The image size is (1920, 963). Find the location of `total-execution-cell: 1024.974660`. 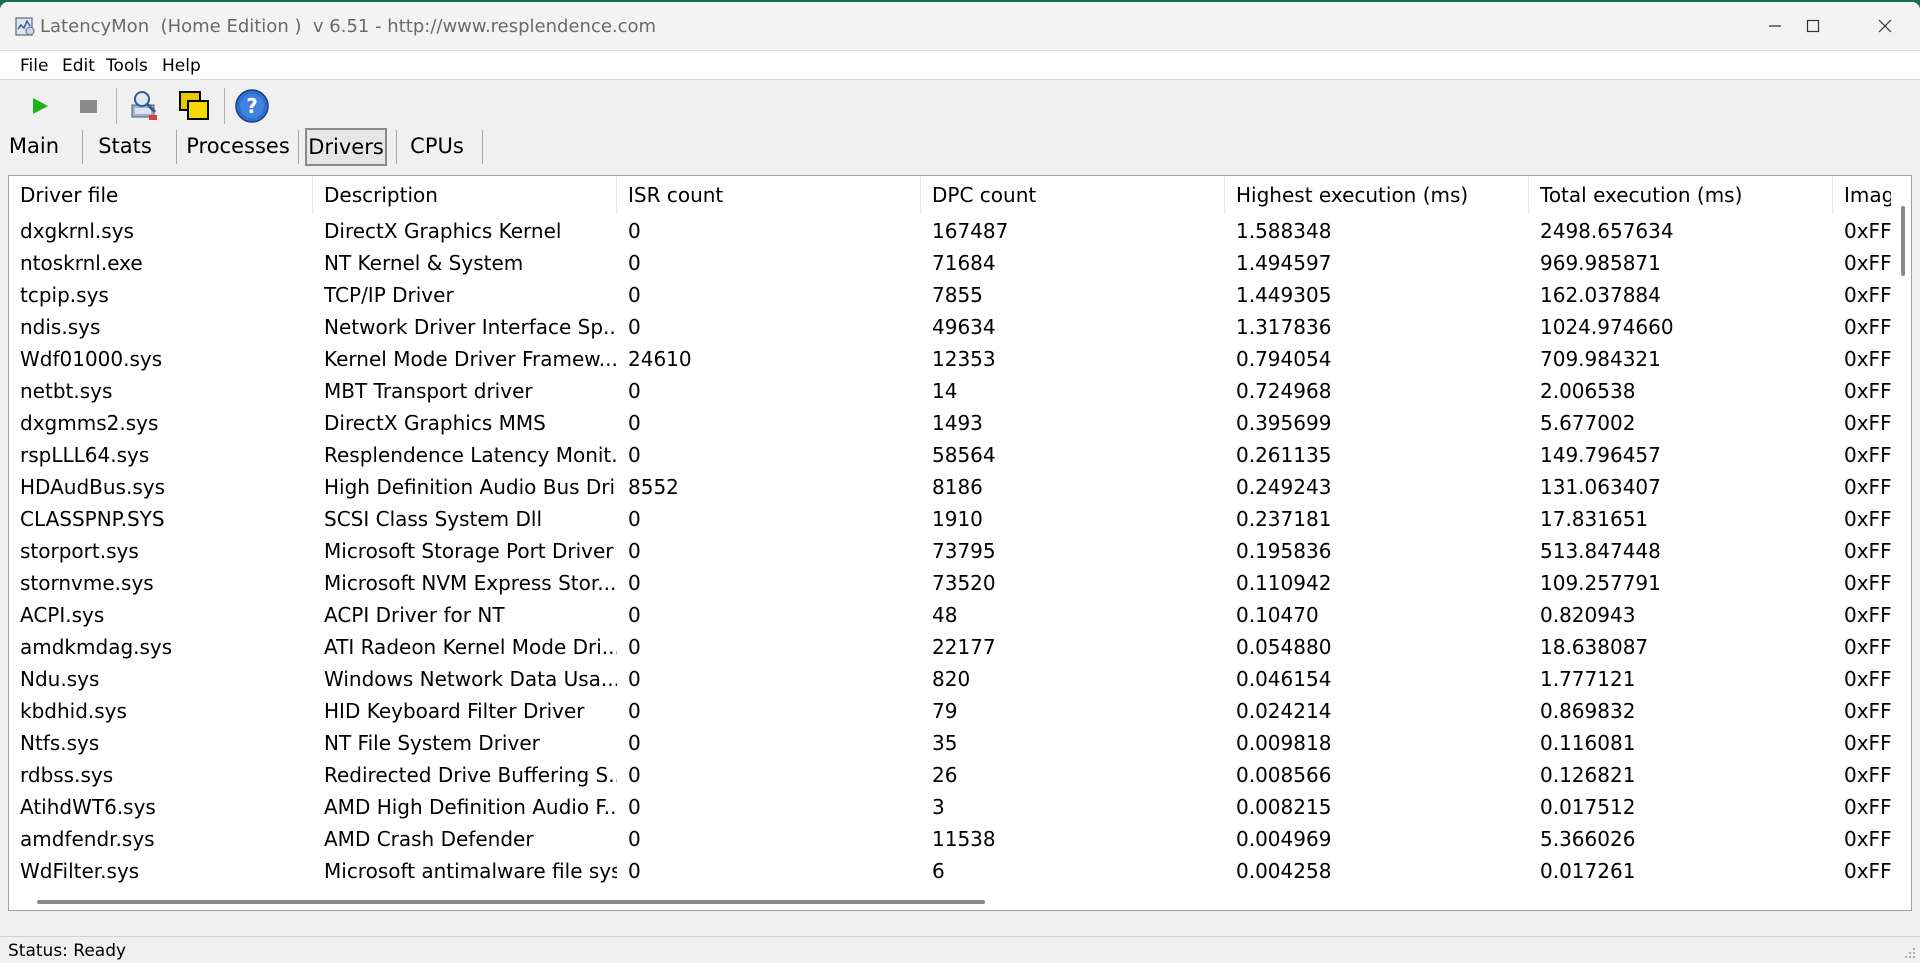

total-execution-cell: 1024.974660 is located at coordinates (1607, 327).